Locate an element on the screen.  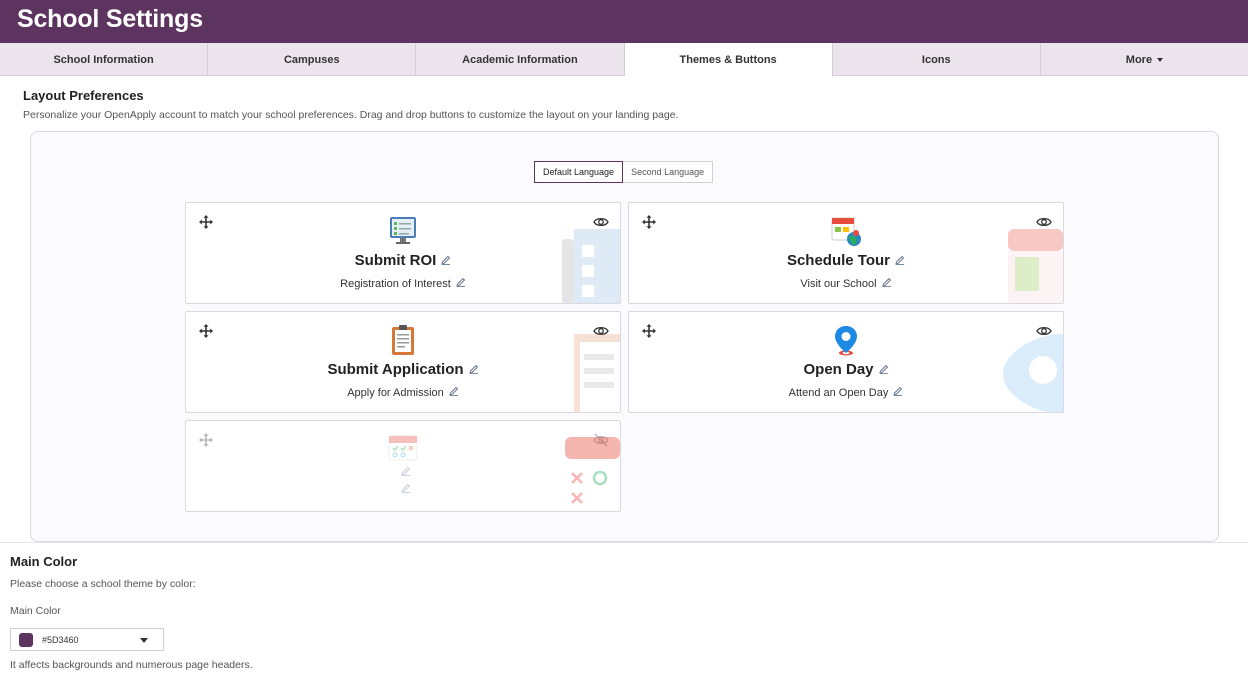
tab-themes-buttons: Themes & Buttons is located at coordinates (728, 60).